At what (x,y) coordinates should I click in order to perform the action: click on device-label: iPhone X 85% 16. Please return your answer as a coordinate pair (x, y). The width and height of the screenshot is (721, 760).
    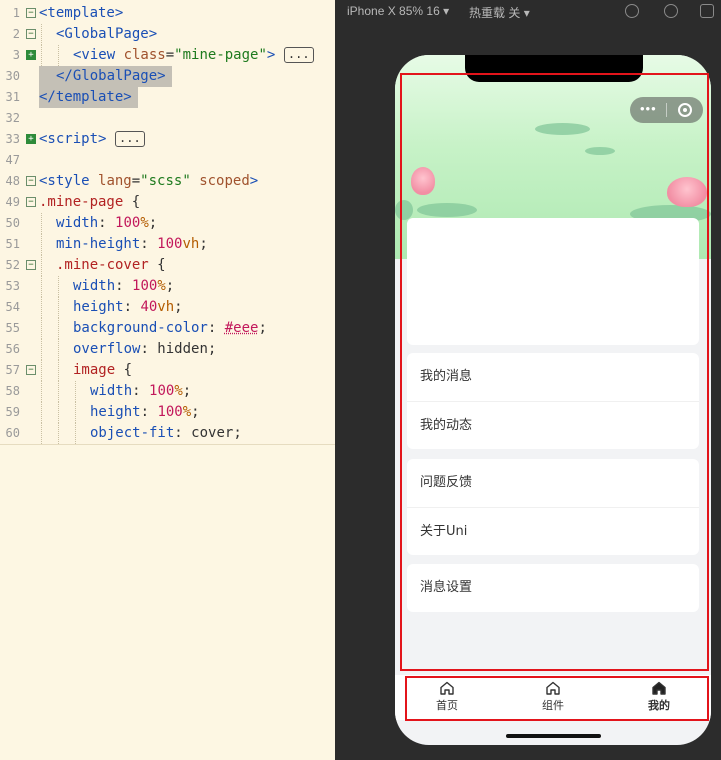
    Looking at the image, I should click on (393, 11).